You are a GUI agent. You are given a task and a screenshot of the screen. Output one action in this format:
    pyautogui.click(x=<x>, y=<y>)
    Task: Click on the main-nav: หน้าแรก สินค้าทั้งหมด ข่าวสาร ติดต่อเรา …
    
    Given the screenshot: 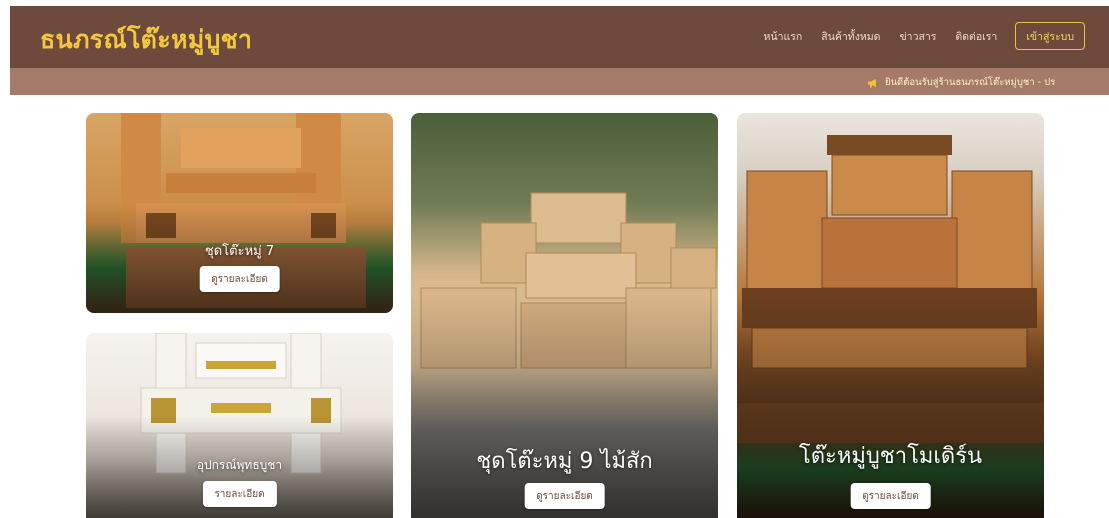 What is the action you would take?
    pyautogui.click(x=915, y=36)
    